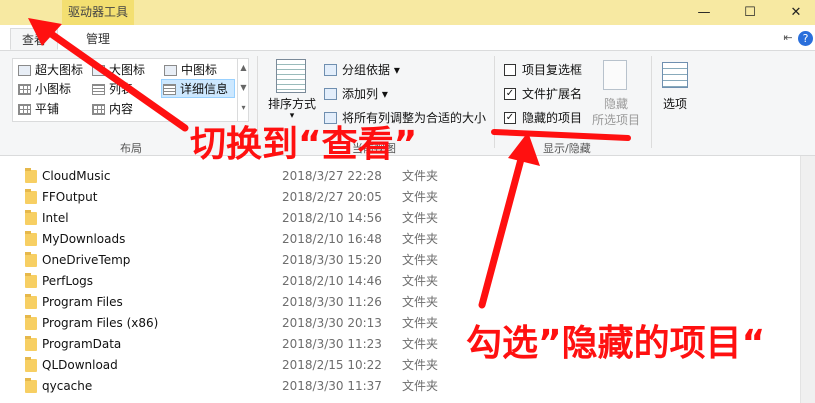 This screenshot has width=815, height=403. I want to click on large-icons-icon, so click(98, 70).